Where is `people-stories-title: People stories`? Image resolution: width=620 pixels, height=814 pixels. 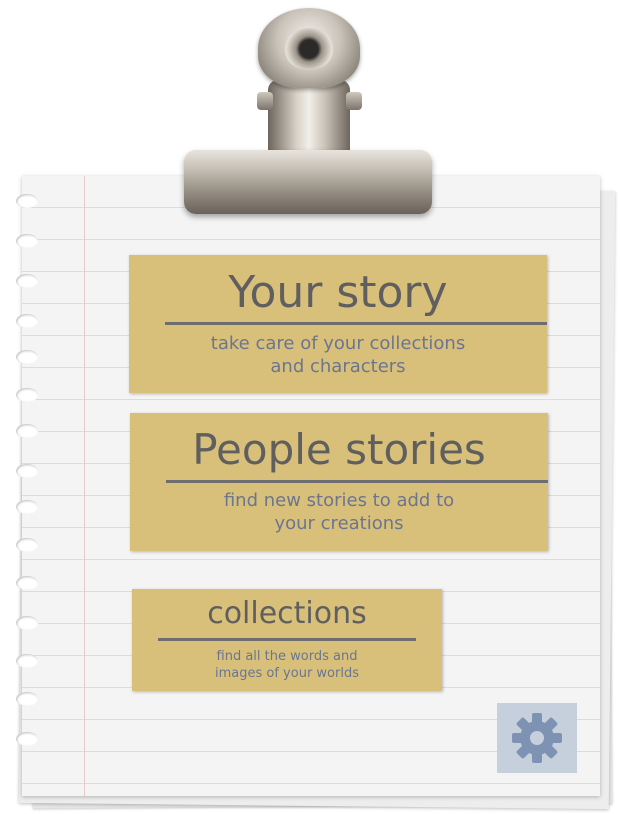 people-stories-title: People stories is located at coordinates (339, 449).